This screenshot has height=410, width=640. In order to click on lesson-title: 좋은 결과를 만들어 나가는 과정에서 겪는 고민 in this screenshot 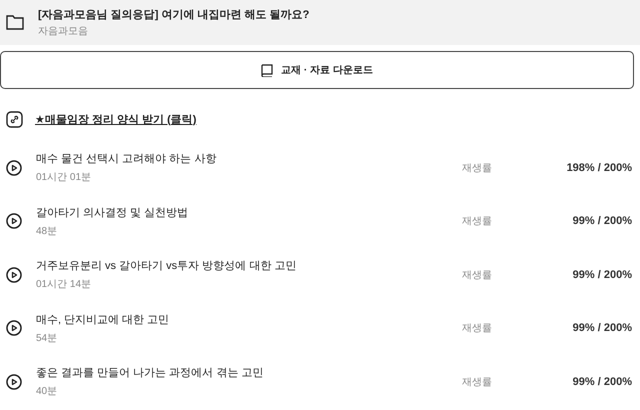, I will do `click(249, 372)`.